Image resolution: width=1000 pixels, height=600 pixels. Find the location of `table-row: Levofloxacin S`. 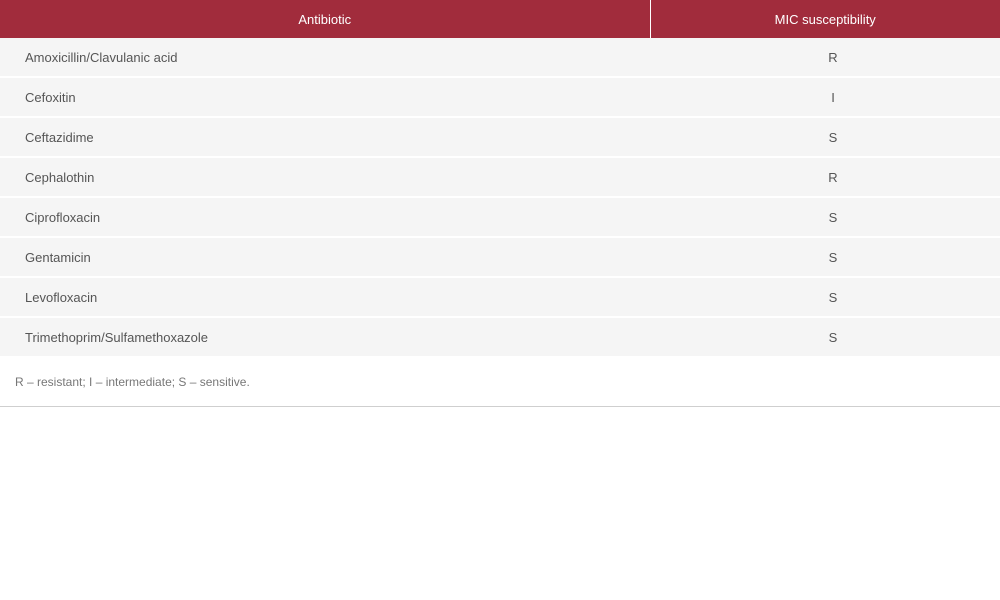

table-row: Levofloxacin S is located at coordinates (500, 297).